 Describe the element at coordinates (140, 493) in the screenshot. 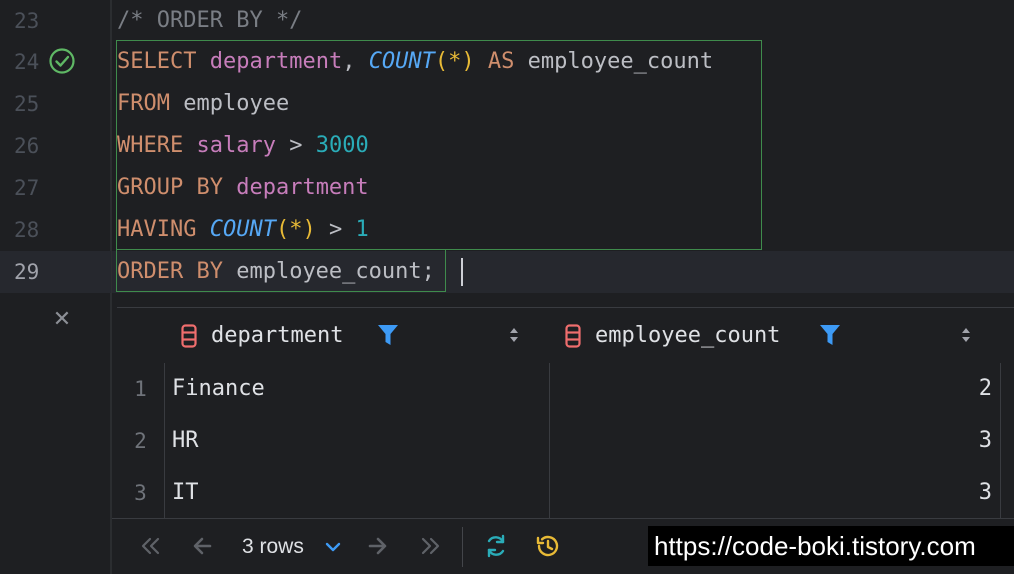

I see `row-number: 3` at that location.